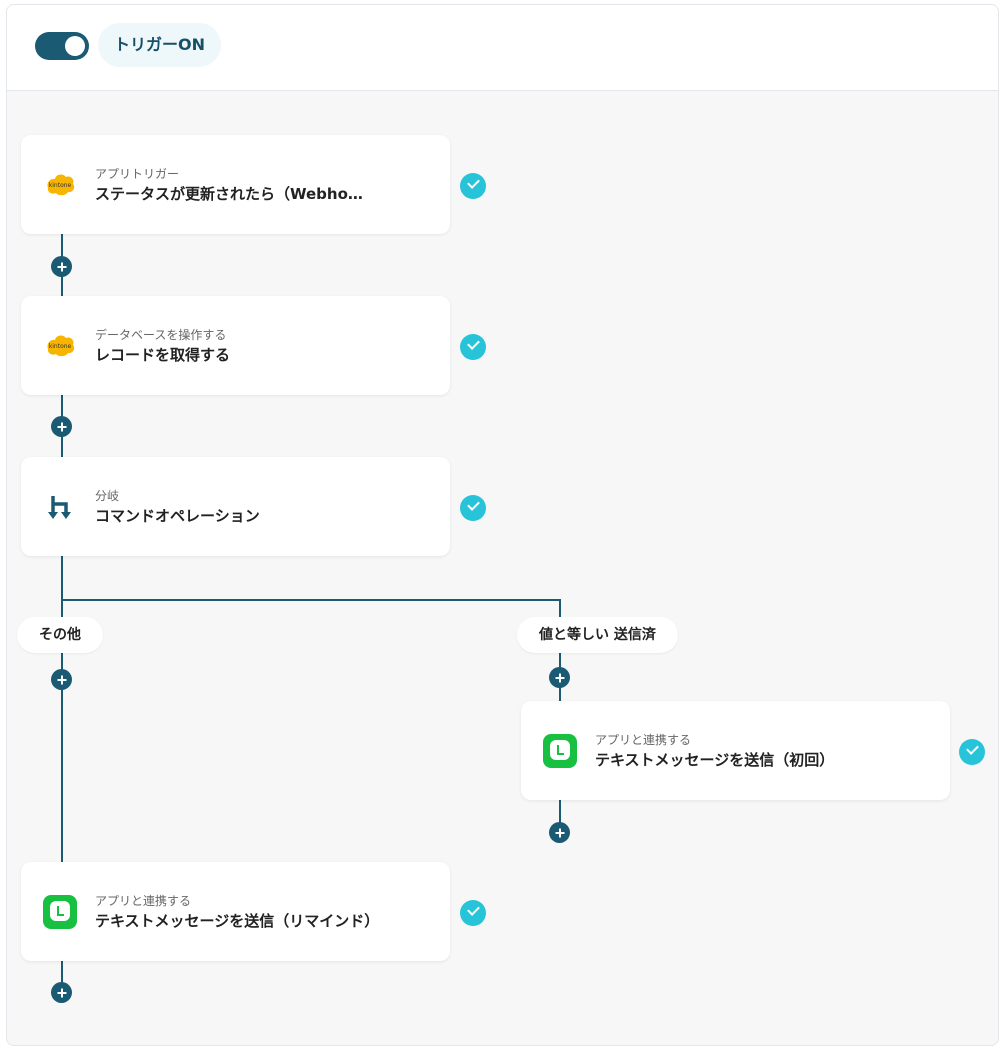 The height and width of the screenshot is (1046, 1004). What do you see at coordinates (715, 760) in the screenshot?
I see `step-title: テキストメッセージを送信（初回）` at bounding box center [715, 760].